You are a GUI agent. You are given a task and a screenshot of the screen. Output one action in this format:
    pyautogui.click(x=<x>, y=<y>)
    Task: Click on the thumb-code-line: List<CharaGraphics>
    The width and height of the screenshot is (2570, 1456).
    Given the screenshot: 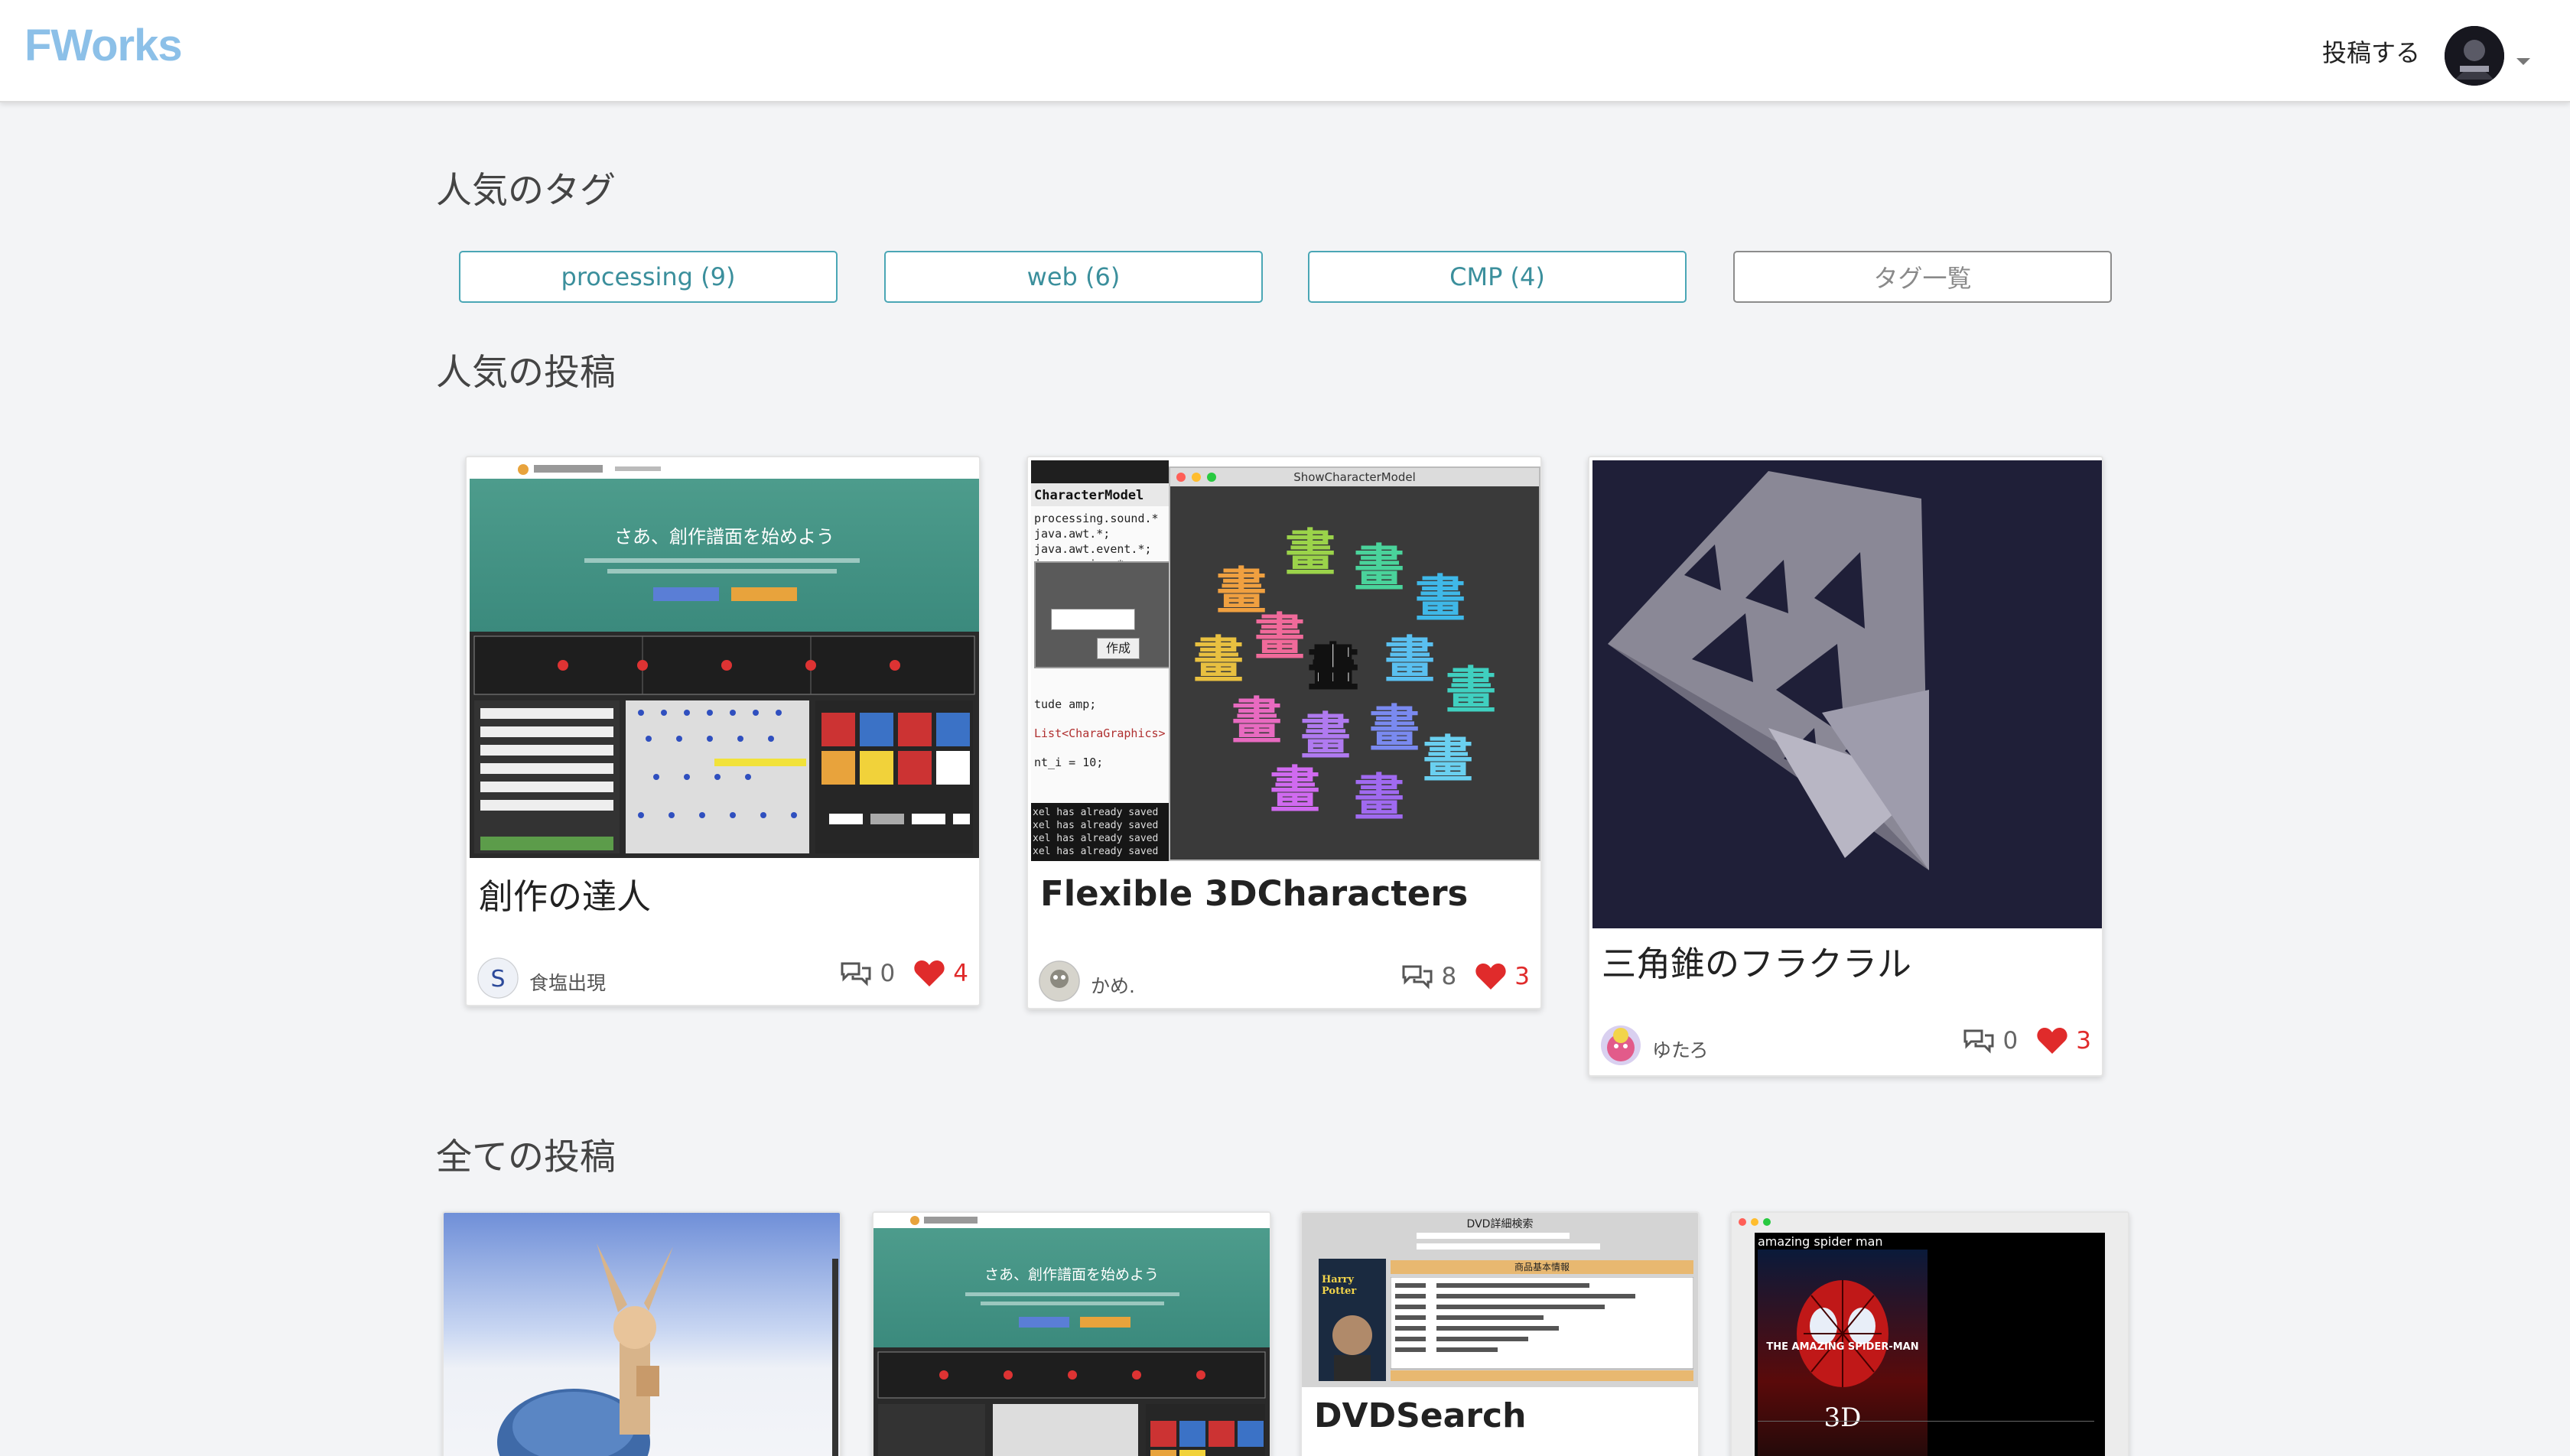 What is the action you would take?
    pyautogui.click(x=1100, y=733)
    